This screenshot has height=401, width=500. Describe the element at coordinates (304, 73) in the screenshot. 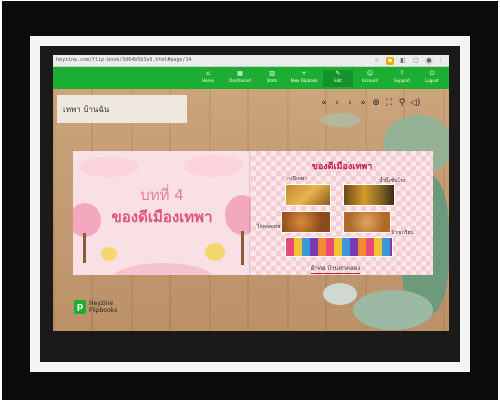

I see `new-flipbook-icon: +` at that location.